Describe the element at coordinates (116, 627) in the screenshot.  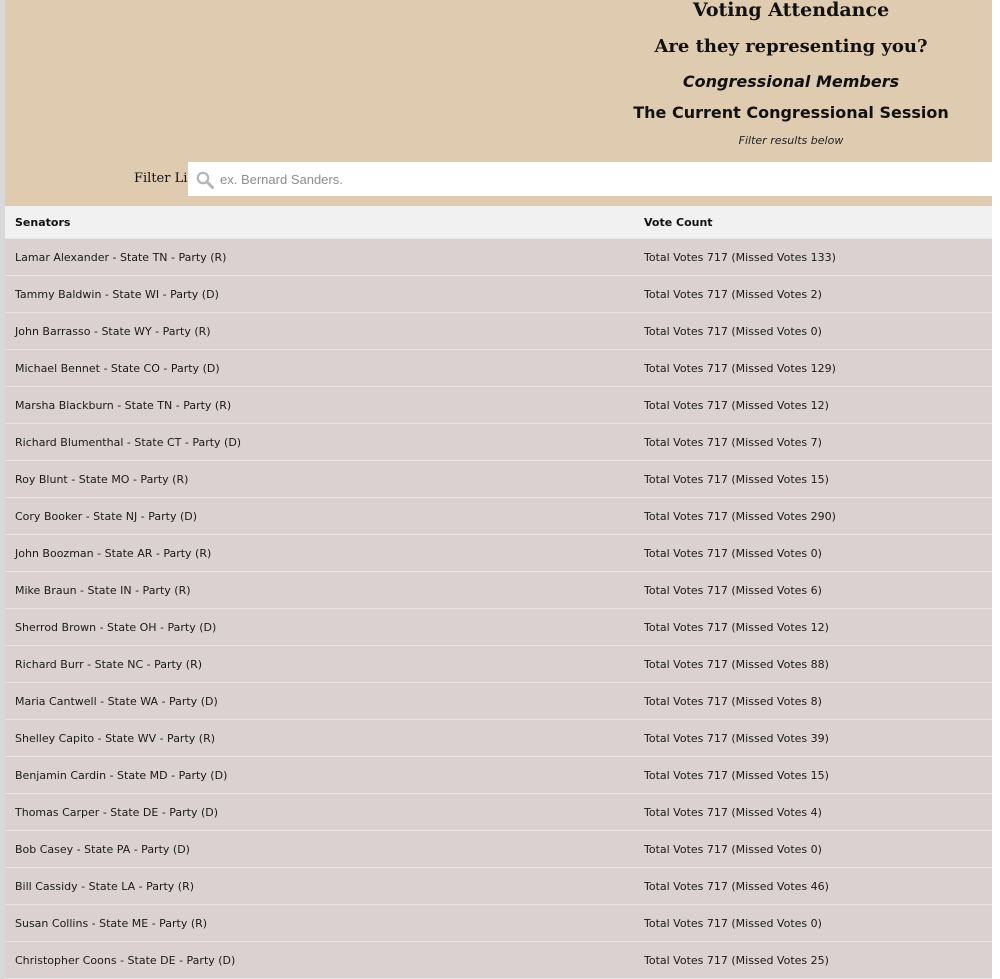
I see `senator-name-cell: Sherrod Brown - State OH - Party (D)` at that location.